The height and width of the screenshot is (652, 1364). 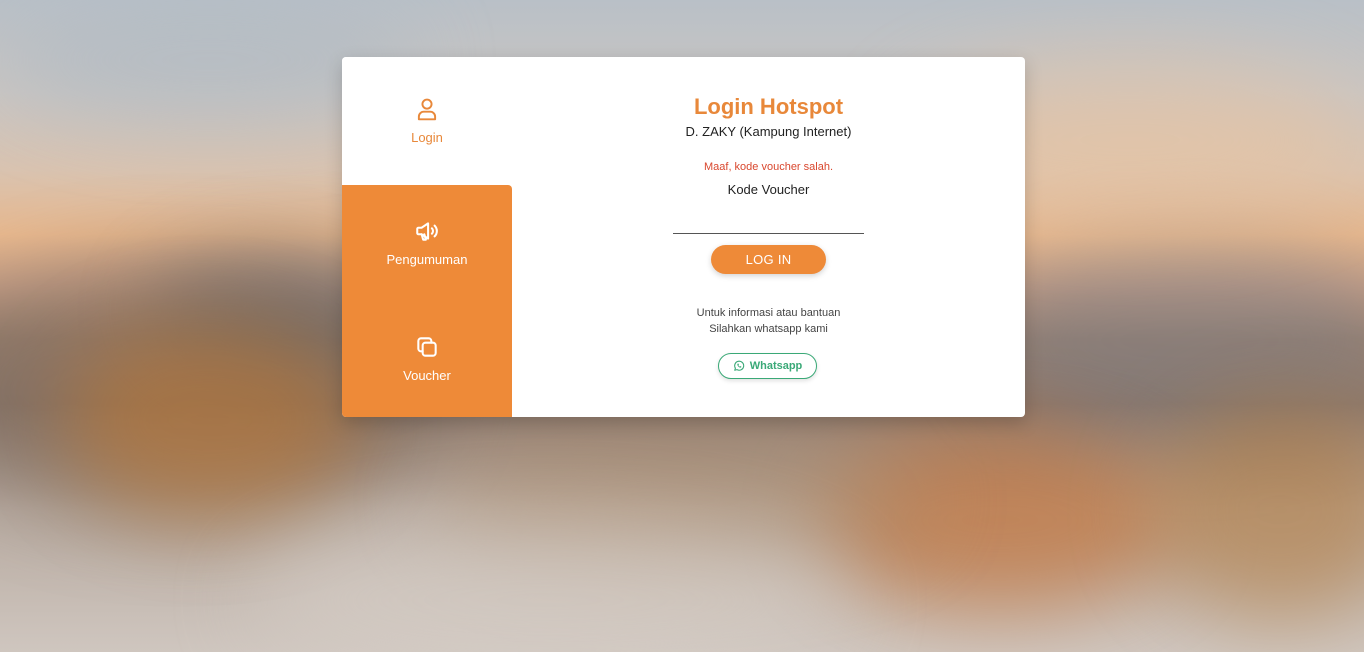 I want to click on side-nav: Login Pengumuman Voucher, so click(x=427, y=237).